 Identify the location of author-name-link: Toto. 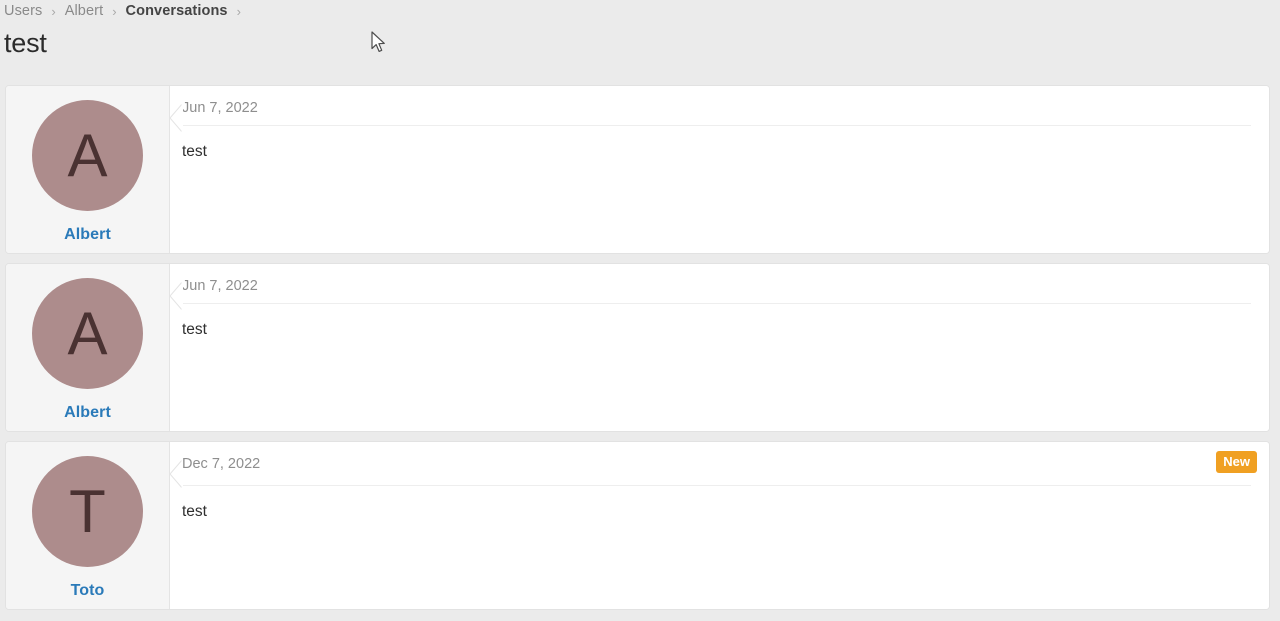
(88, 591).